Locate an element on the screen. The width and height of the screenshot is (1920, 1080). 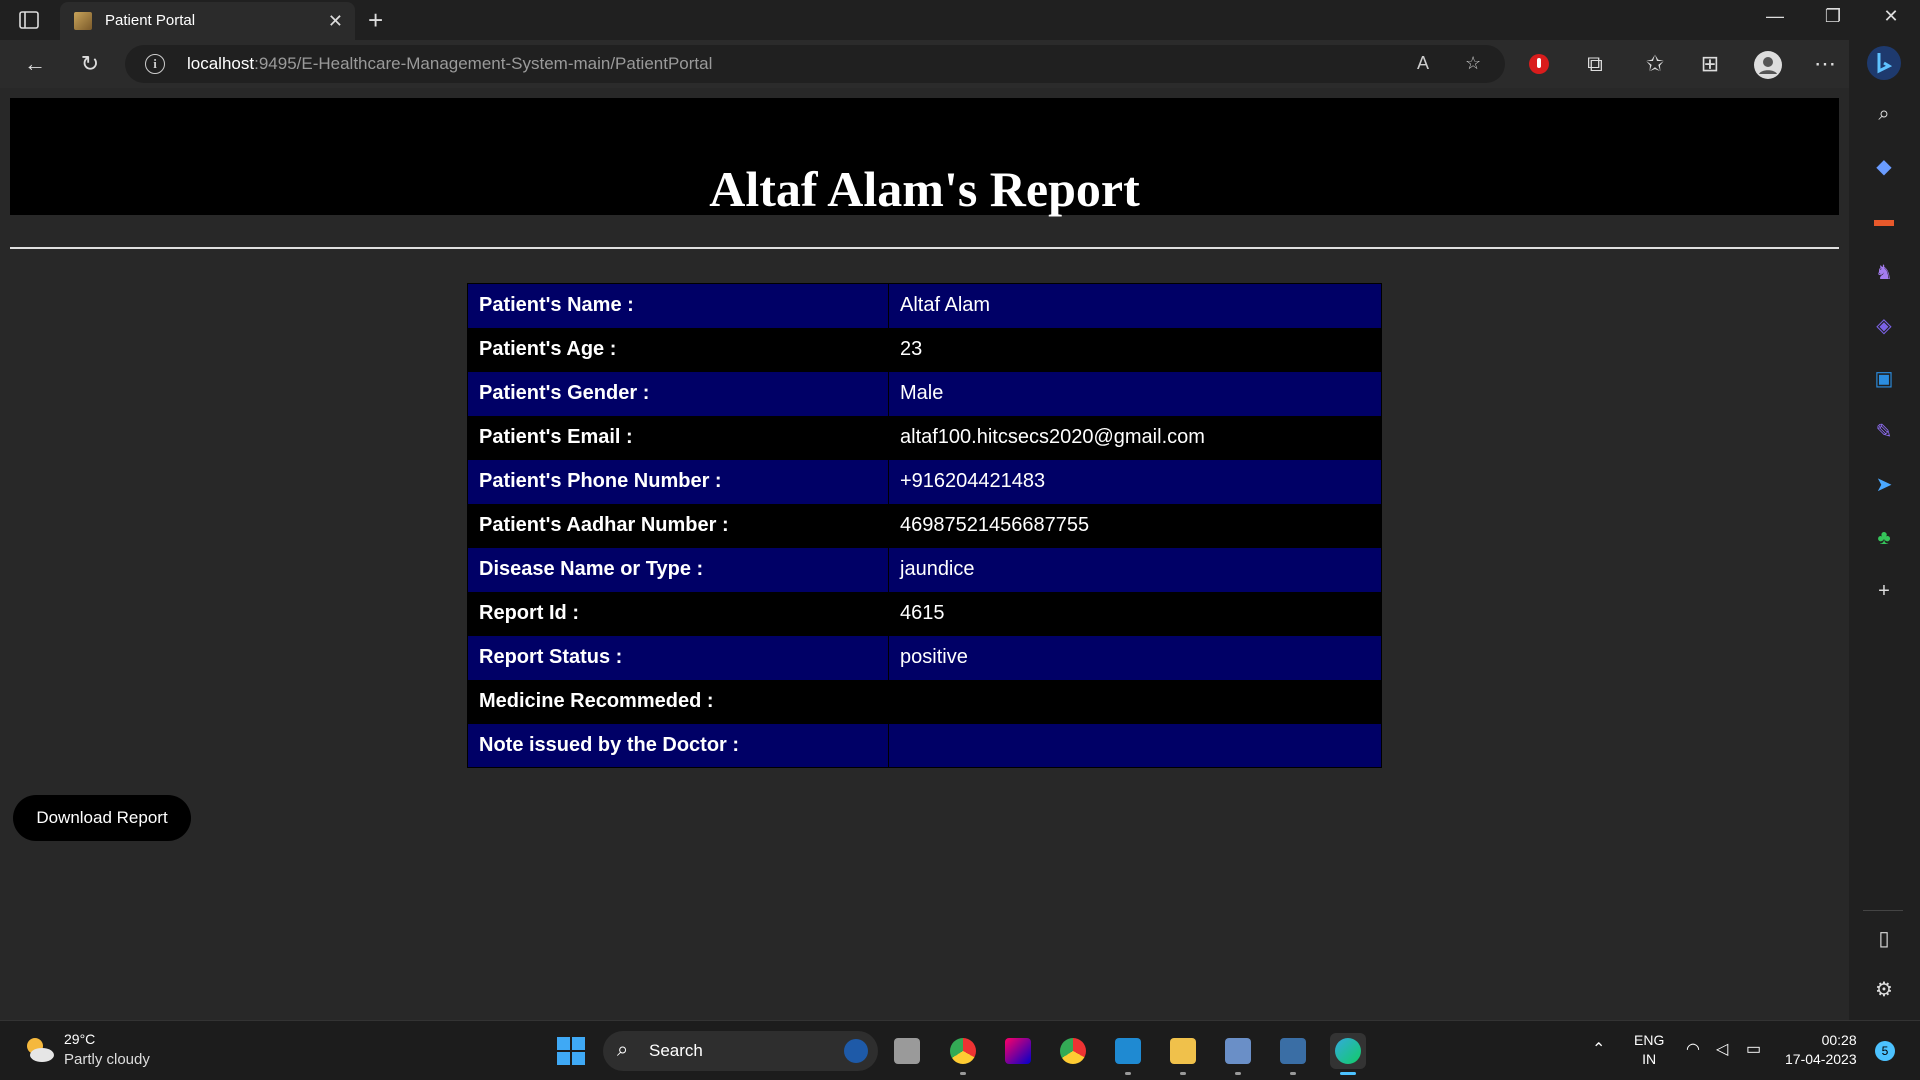
clock-time: 00:28 is located at coordinates (1839, 1040).